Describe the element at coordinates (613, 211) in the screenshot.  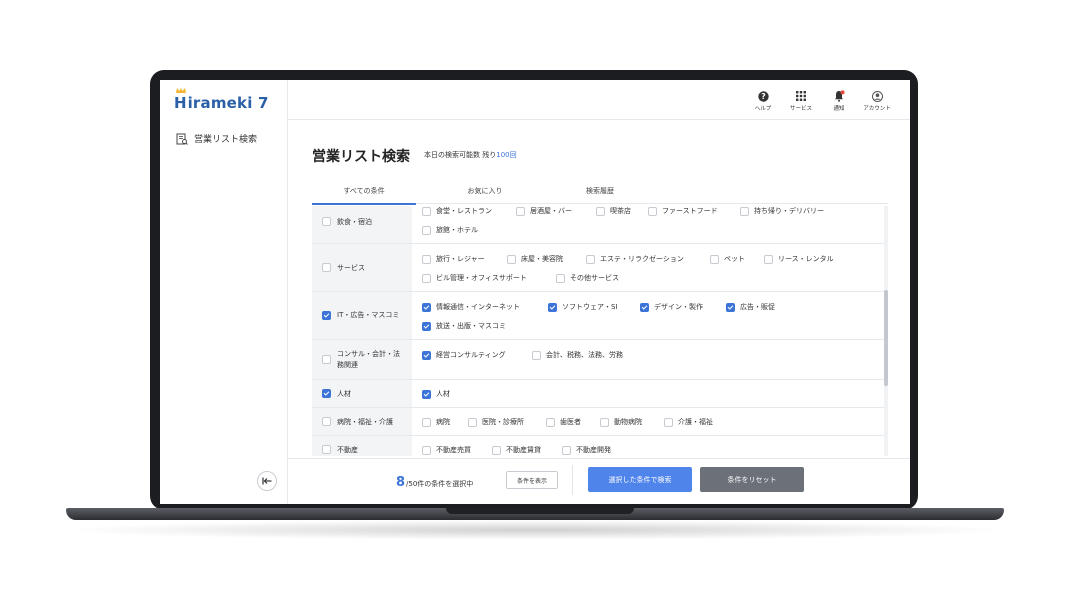
I see `option-checkbox: 喫茶店` at that location.